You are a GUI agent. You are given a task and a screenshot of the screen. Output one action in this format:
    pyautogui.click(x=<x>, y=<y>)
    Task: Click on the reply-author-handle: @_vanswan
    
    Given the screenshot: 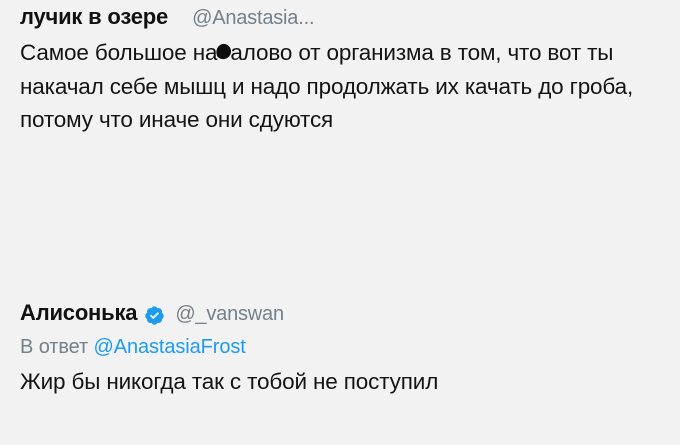 What is the action you would take?
    pyautogui.click(x=229, y=314)
    